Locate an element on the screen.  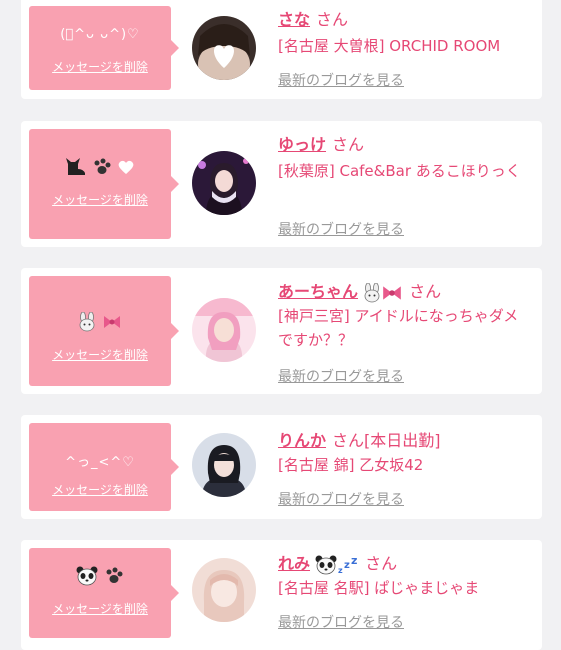
shop-name: [名古屋 大曽根] ORCHID ROOM is located at coordinates (389, 46).